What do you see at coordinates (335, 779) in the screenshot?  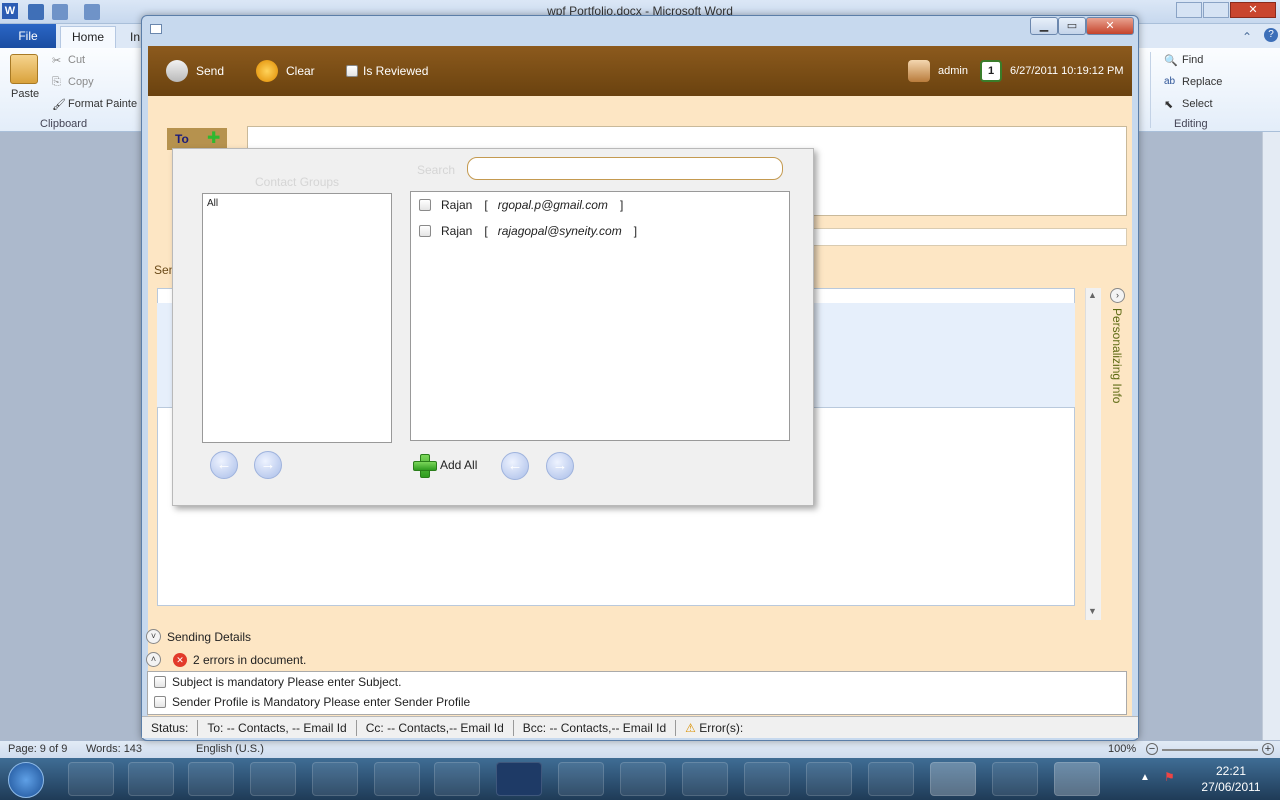 I see `chrome-taskbar-icon` at bounding box center [335, 779].